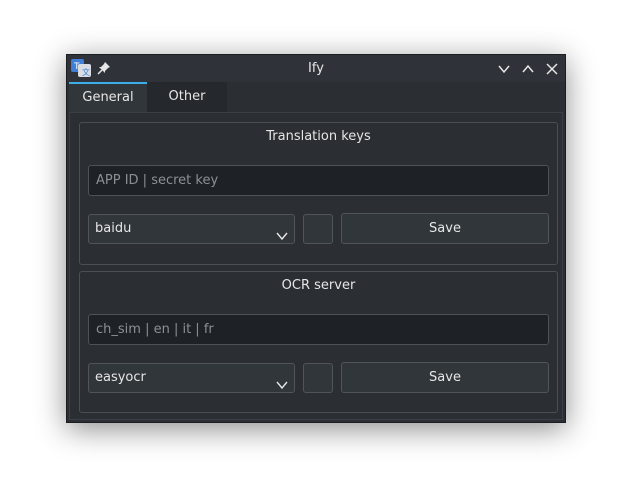 This screenshot has height=501, width=632. What do you see at coordinates (86, 72) in the screenshot?
I see `svg-text: 文` at bounding box center [86, 72].